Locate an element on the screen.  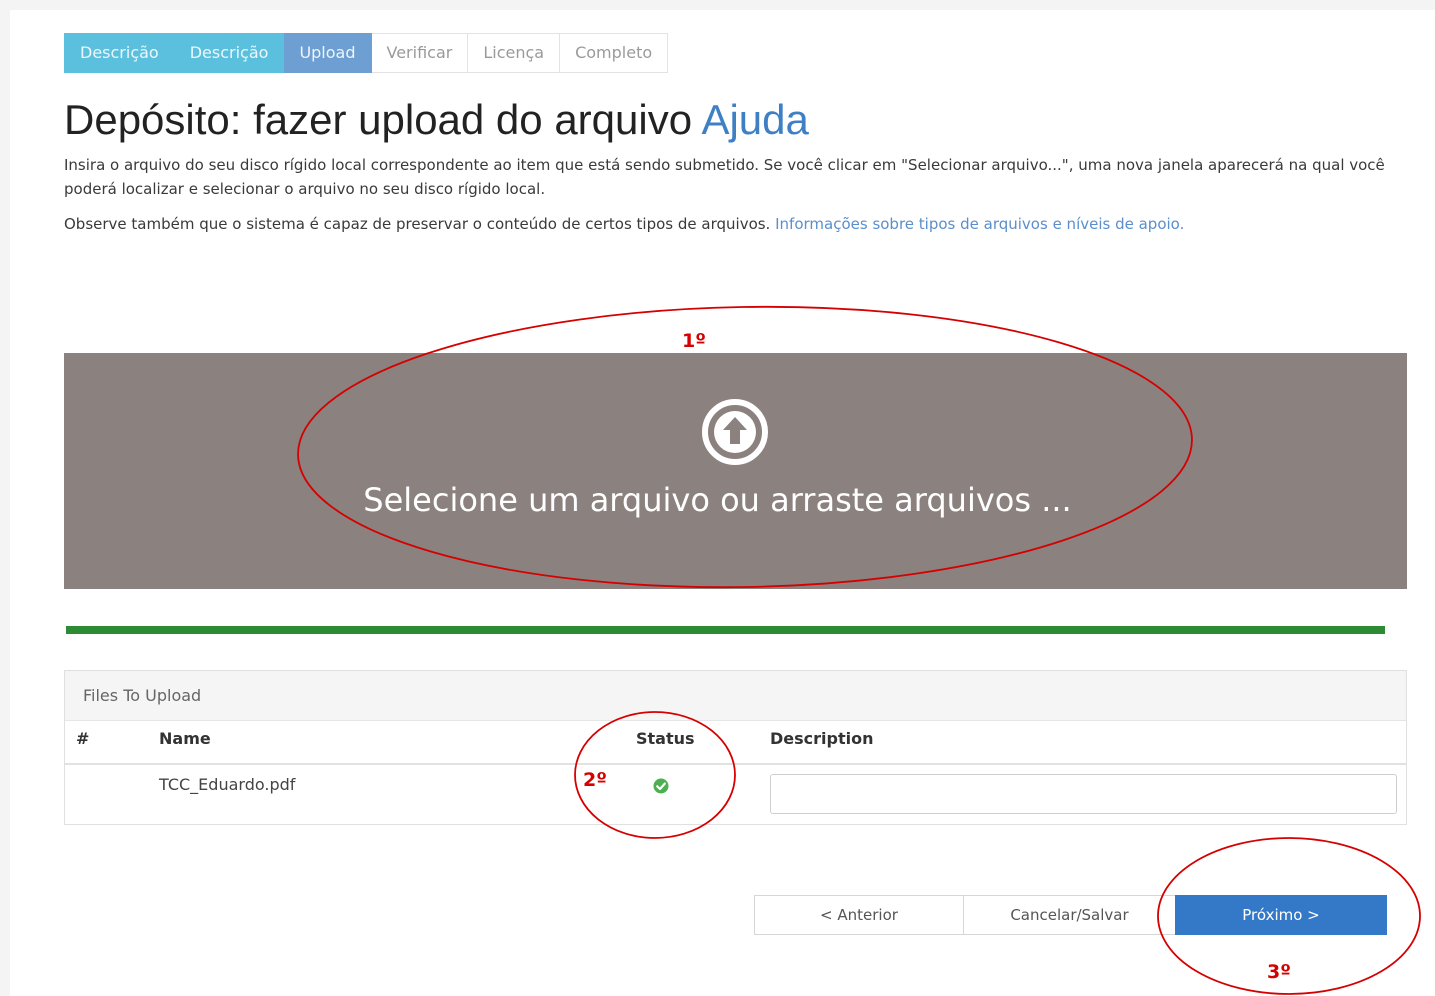
step-verificar: Verificar is located at coordinates (420, 53).